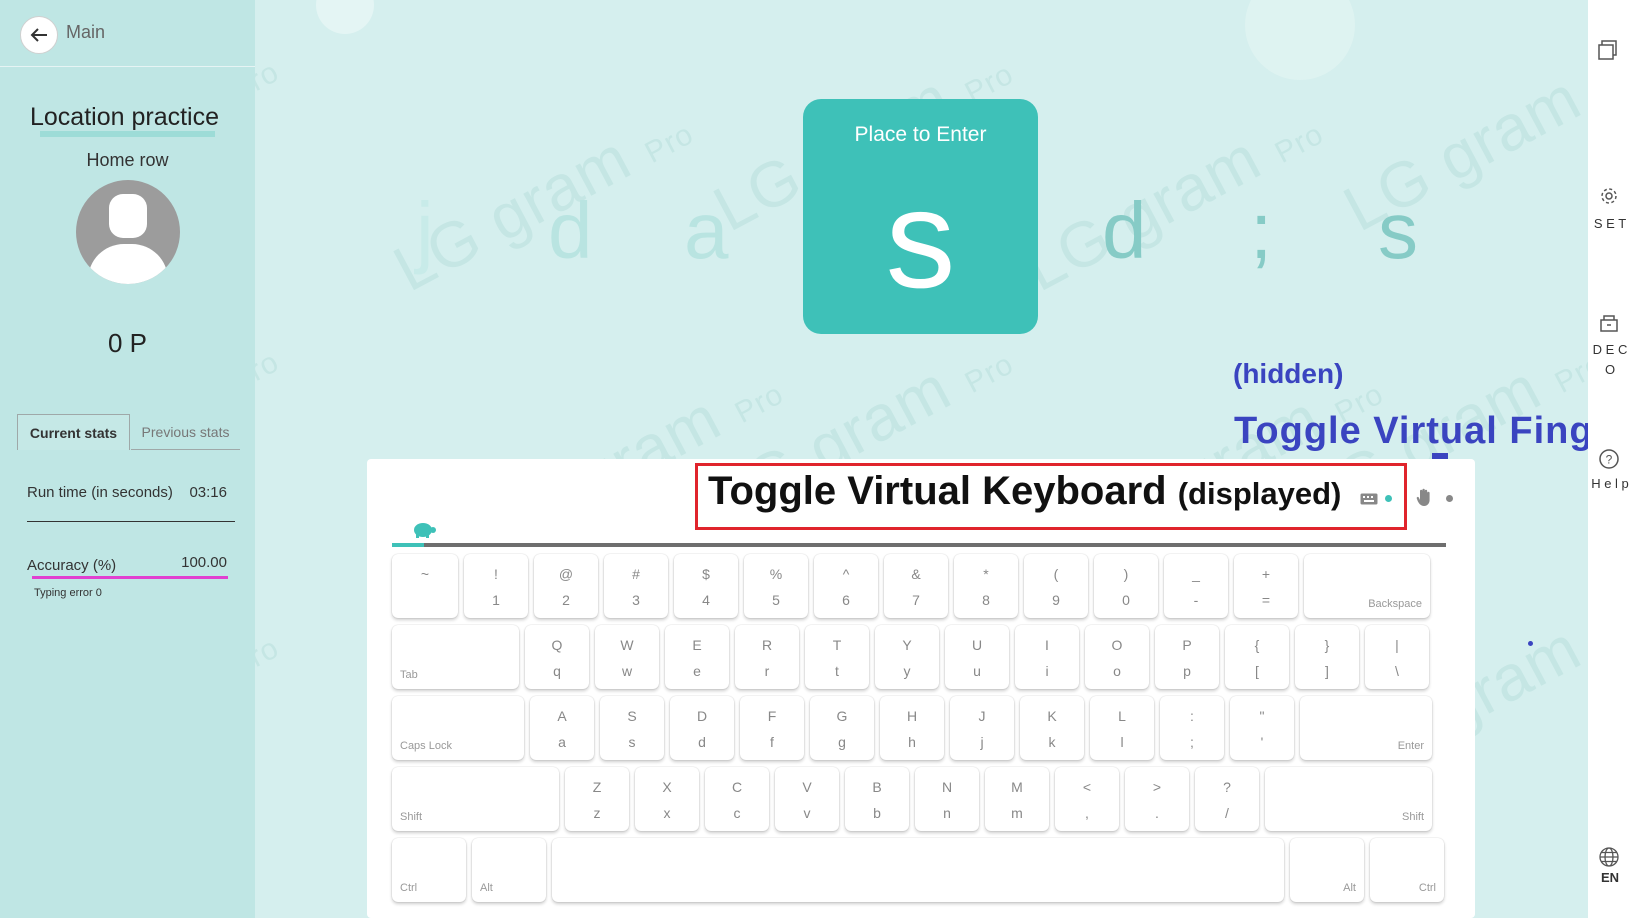  What do you see at coordinates (636, 586) in the screenshot?
I see `key-3: #3` at bounding box center [636, 586].